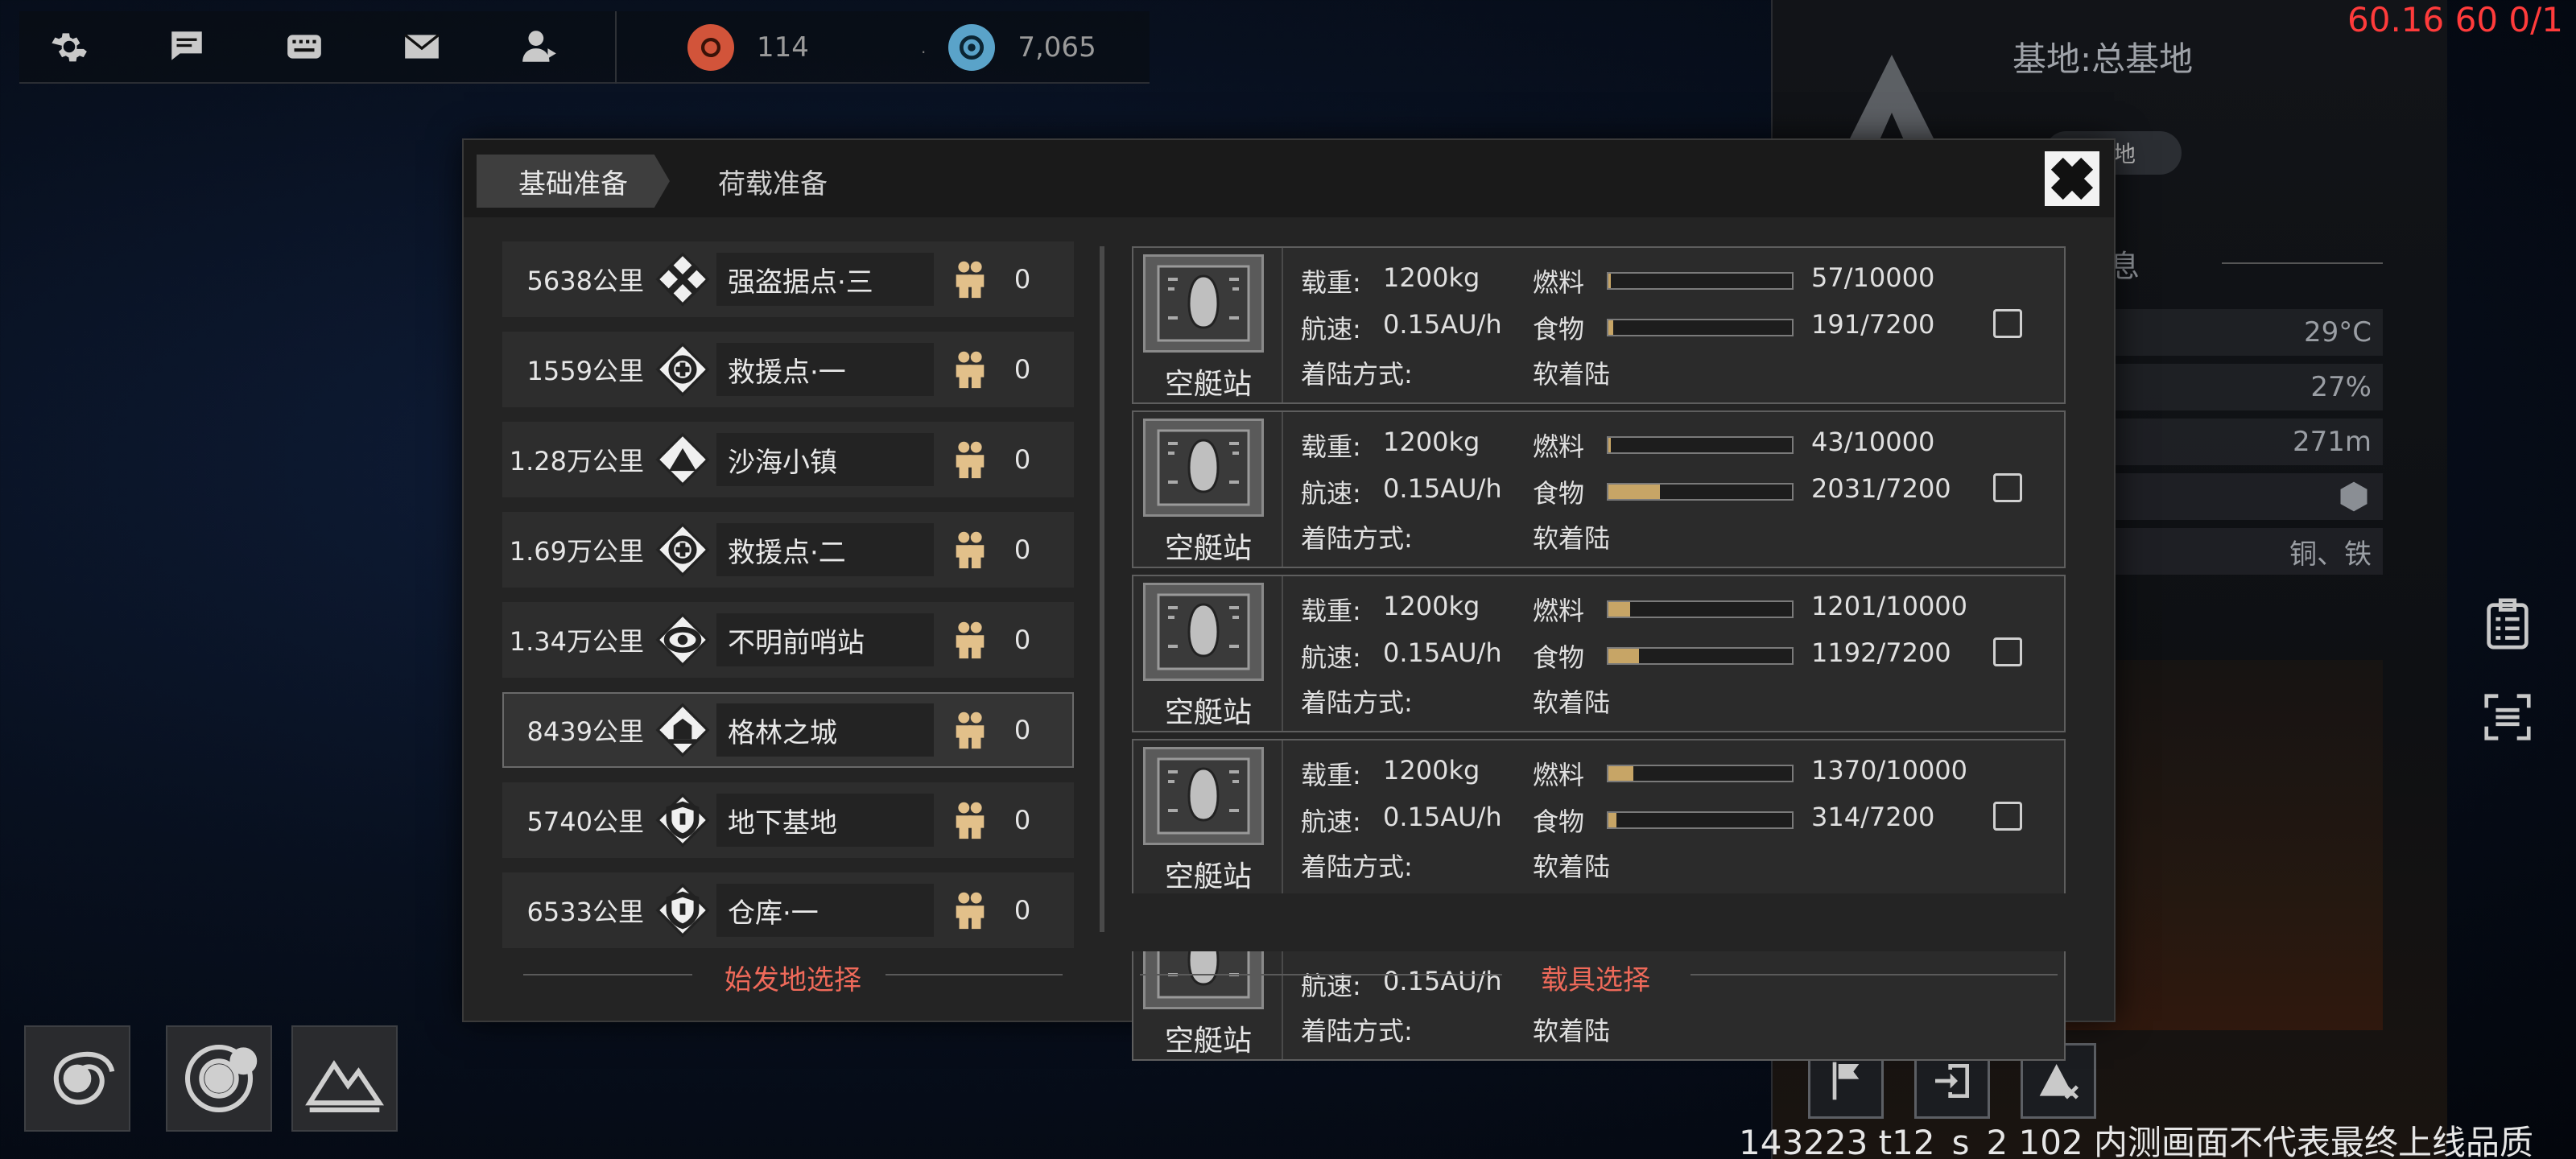 The image size is (2576, 1159). I want to click on flag-icon, so click(1846, 1081).